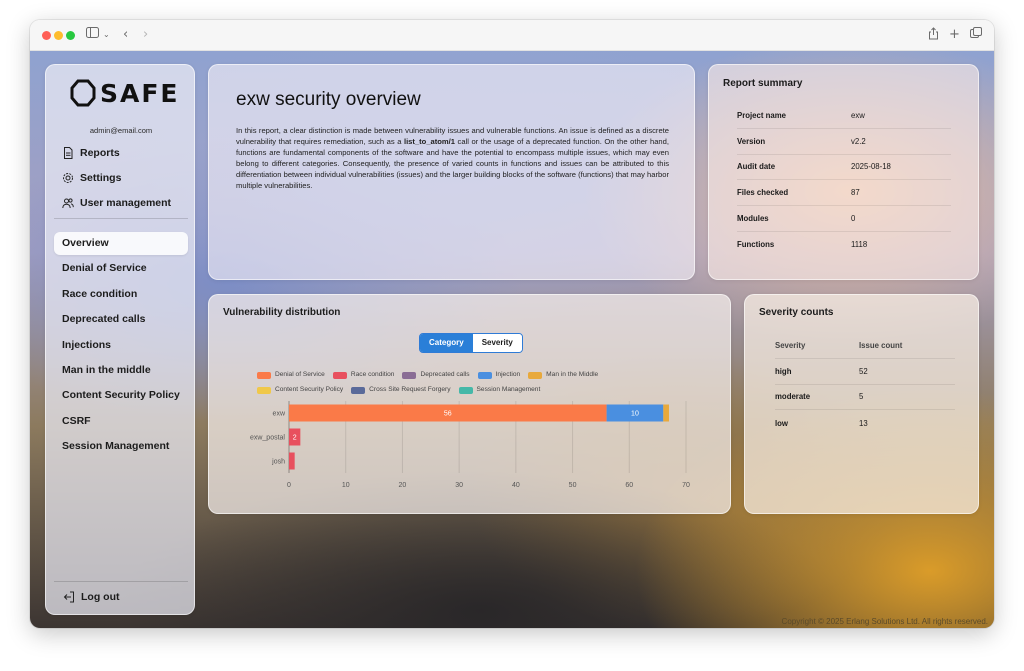  What do you see at coordinates (448, 414) in the screenshot?
I see `bar-data-label: 56` at bounding box center [448, 414].